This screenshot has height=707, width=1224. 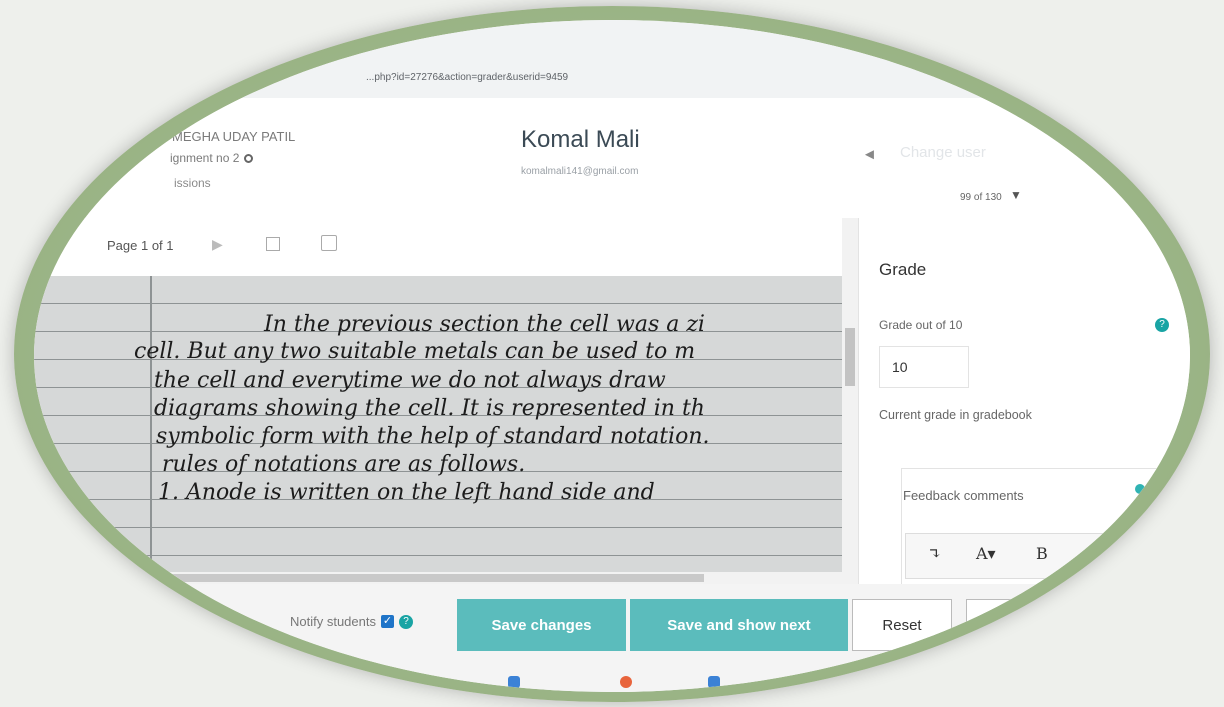 What do you see at coordinates (444, 247) in the screenshot?
I see `pdf-toolbar: Page 1 of 1 ▶` at bounding box center [444, 247].